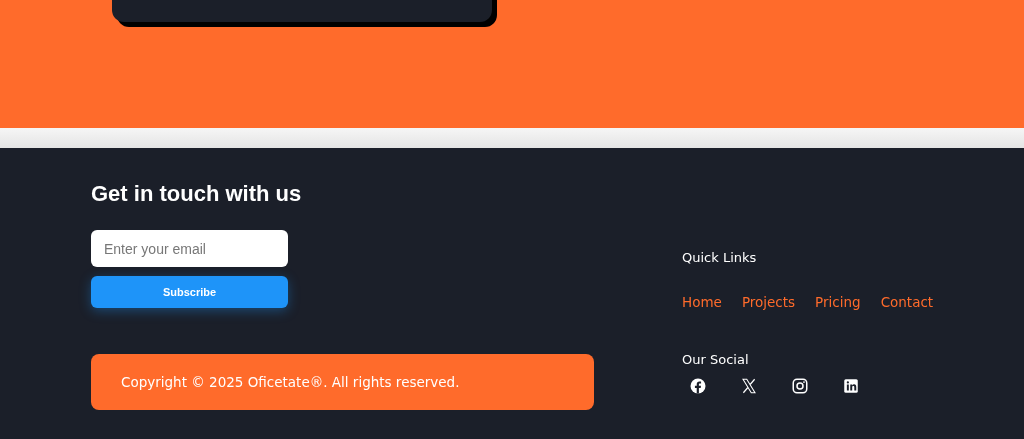 The image size is (1024, 439). What do you see at coordinates (749, 386) in the screenshot?
I see `x-icon` at bounding box center [749, 386].